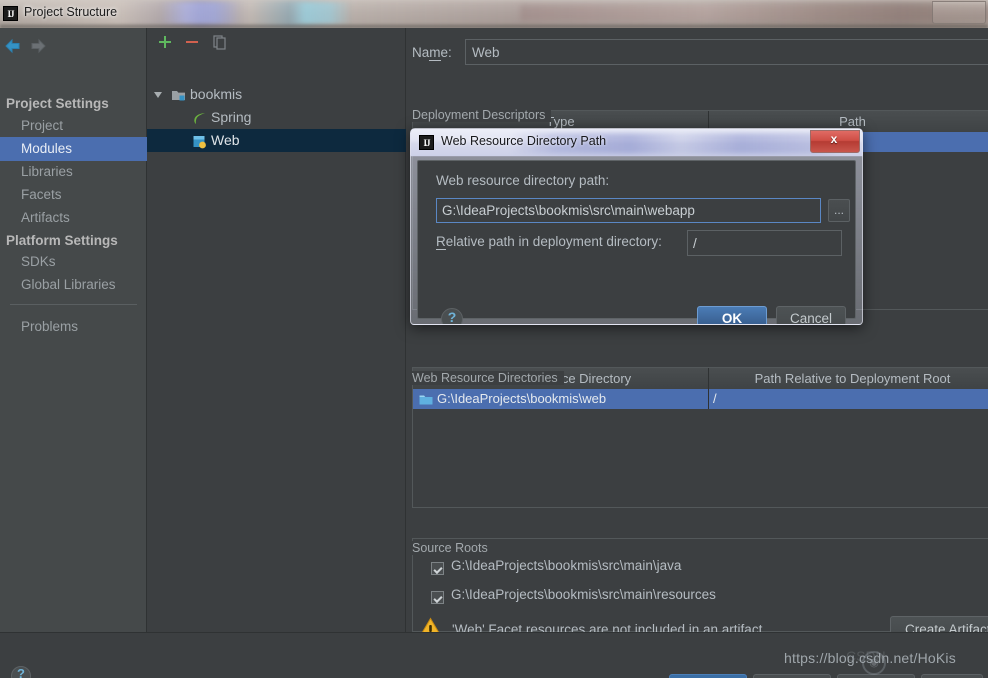 Image resolution: width=988 pixels, height=678 pixels. What do you see at coordinates (426, 399) in the screenshot?
I see `folder-icon` at bounding box center [426, 399].